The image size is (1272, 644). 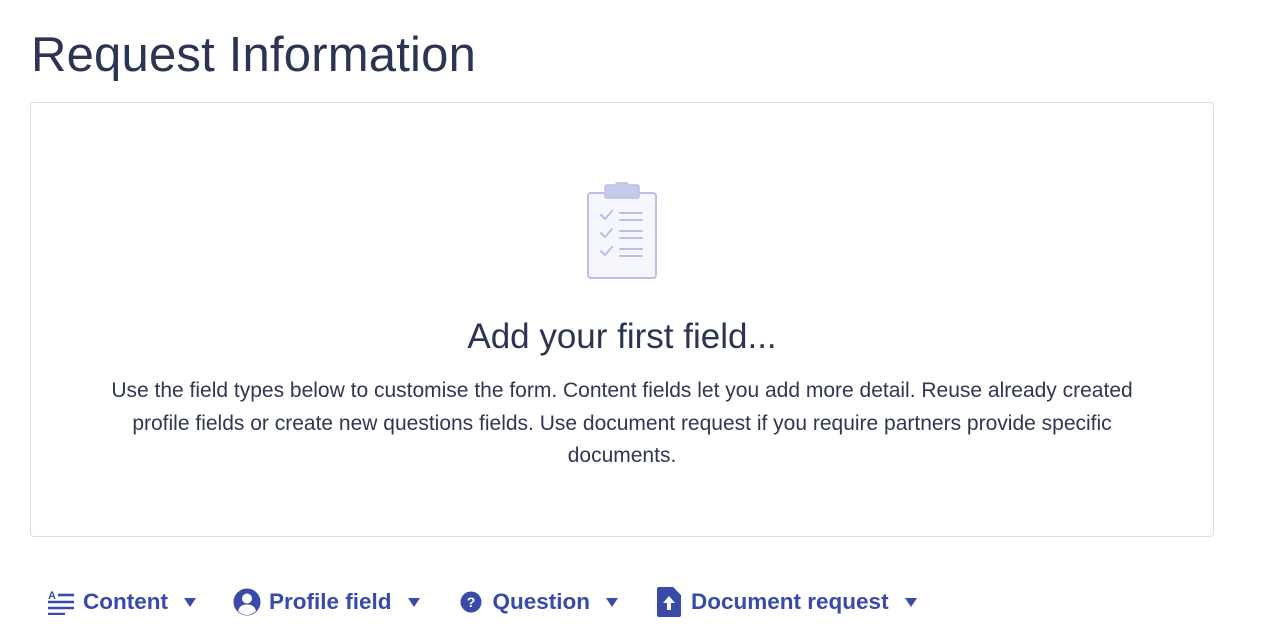 I want to click on page-title: Request Information, so click(x=254, y=55).